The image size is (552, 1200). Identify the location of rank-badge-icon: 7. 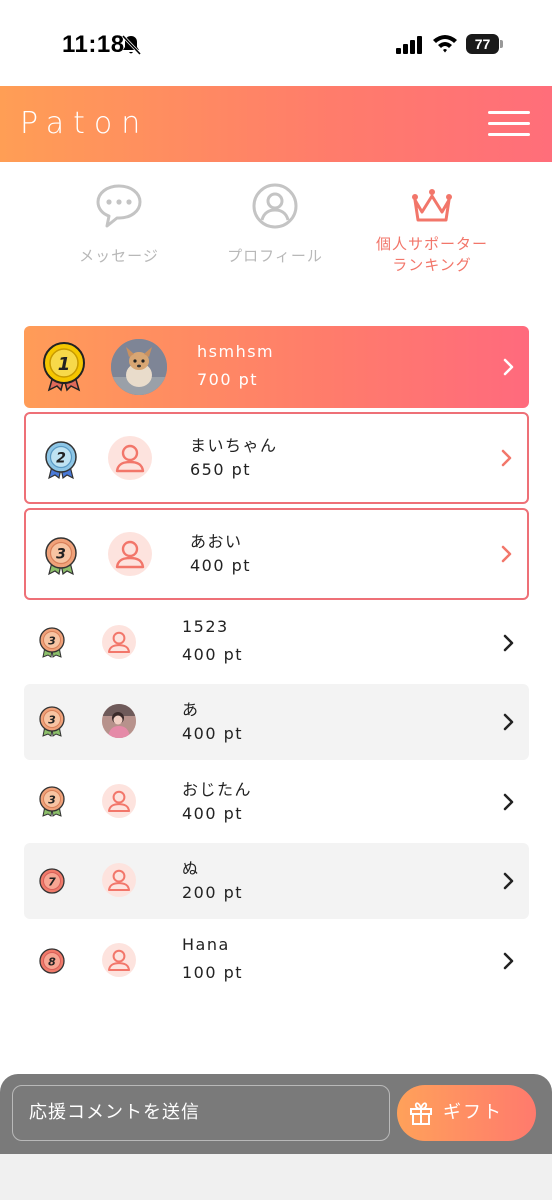
(52, 881).